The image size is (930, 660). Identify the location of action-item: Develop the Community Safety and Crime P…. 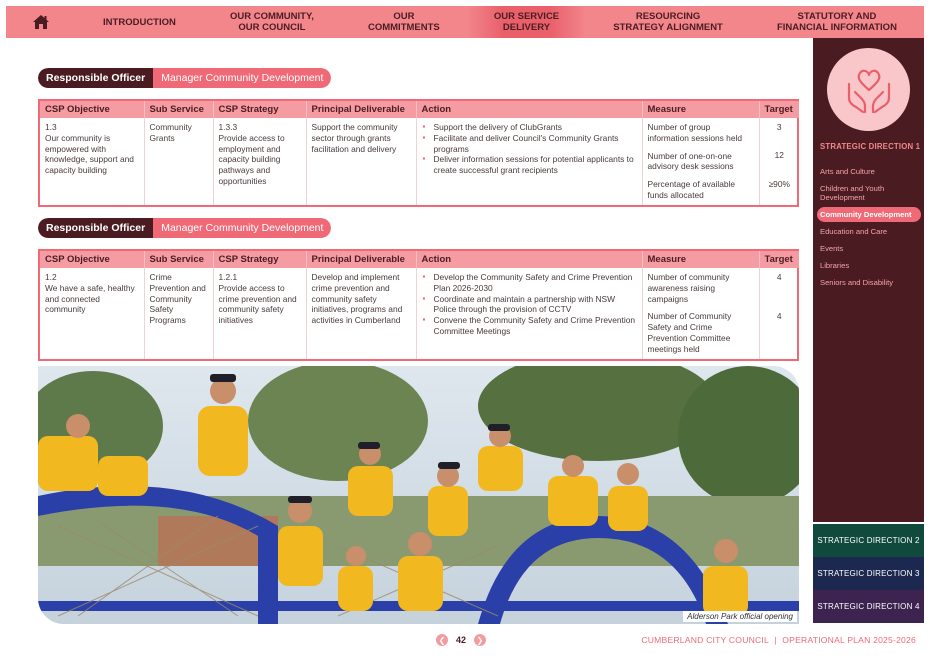
(529, 283).